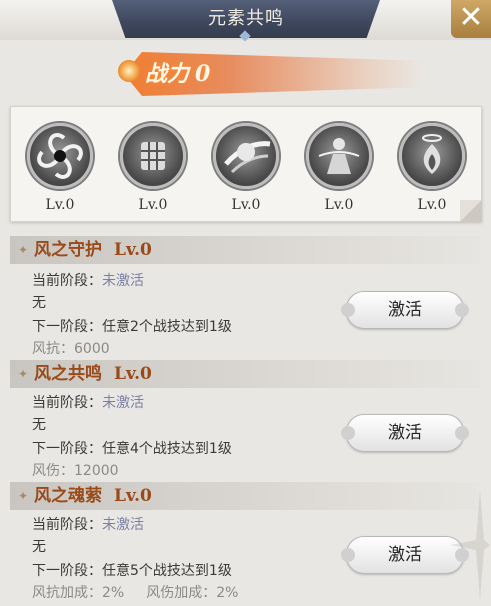 This screenshot has height=606, width=491. Describe the element at coordinates (93, 250) in the screenshot. I see `section-title: 风之守护 Lv.0` at that location.